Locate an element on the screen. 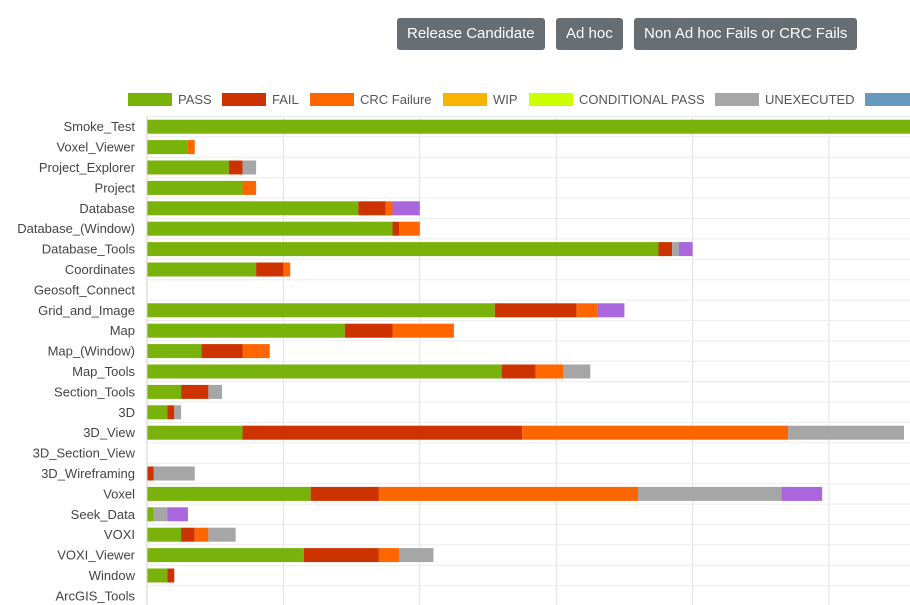 The width and height of the screenshot is (910, 605). legend-label: CONDITIONAL PASS is located at coordinates (642, 99).